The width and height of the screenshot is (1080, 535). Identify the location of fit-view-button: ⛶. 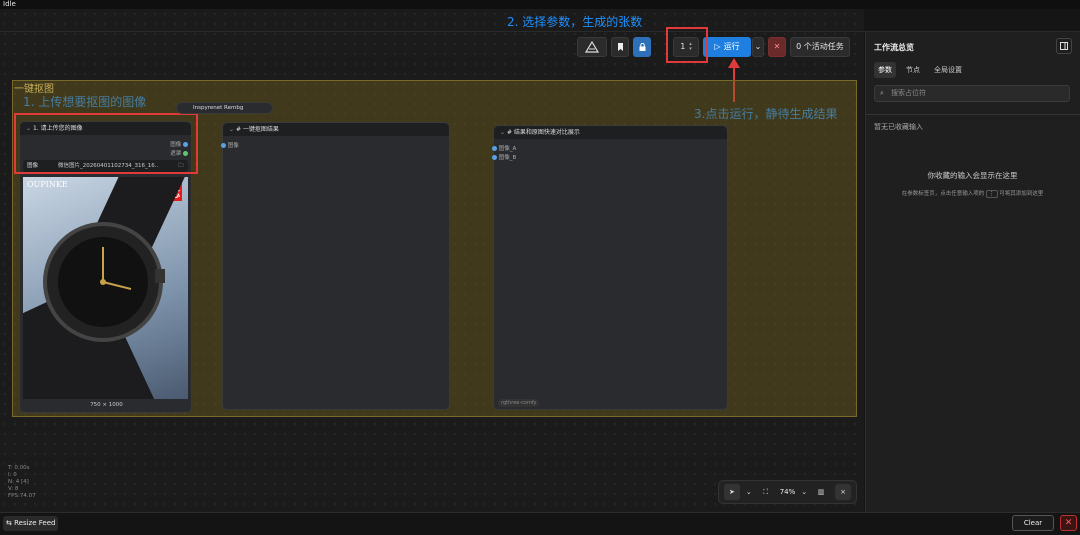
(766, 492).